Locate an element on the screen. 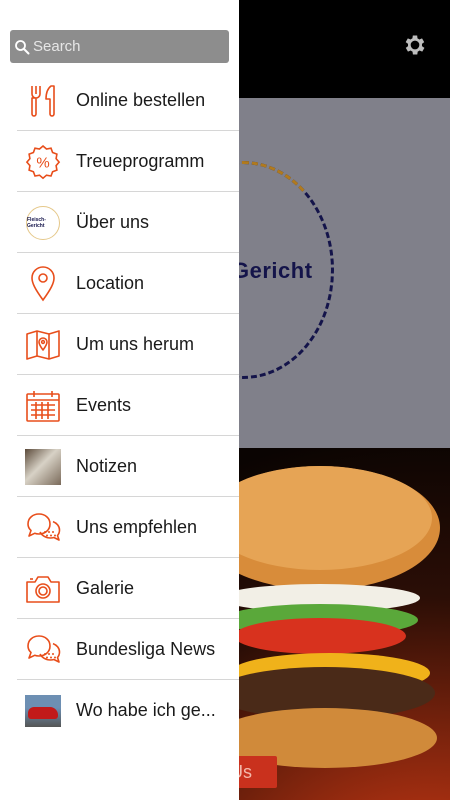 The height and width of the screenshot is (800, 450). menu-item-label: Bundesliga News is located at coordinates (146, 649).